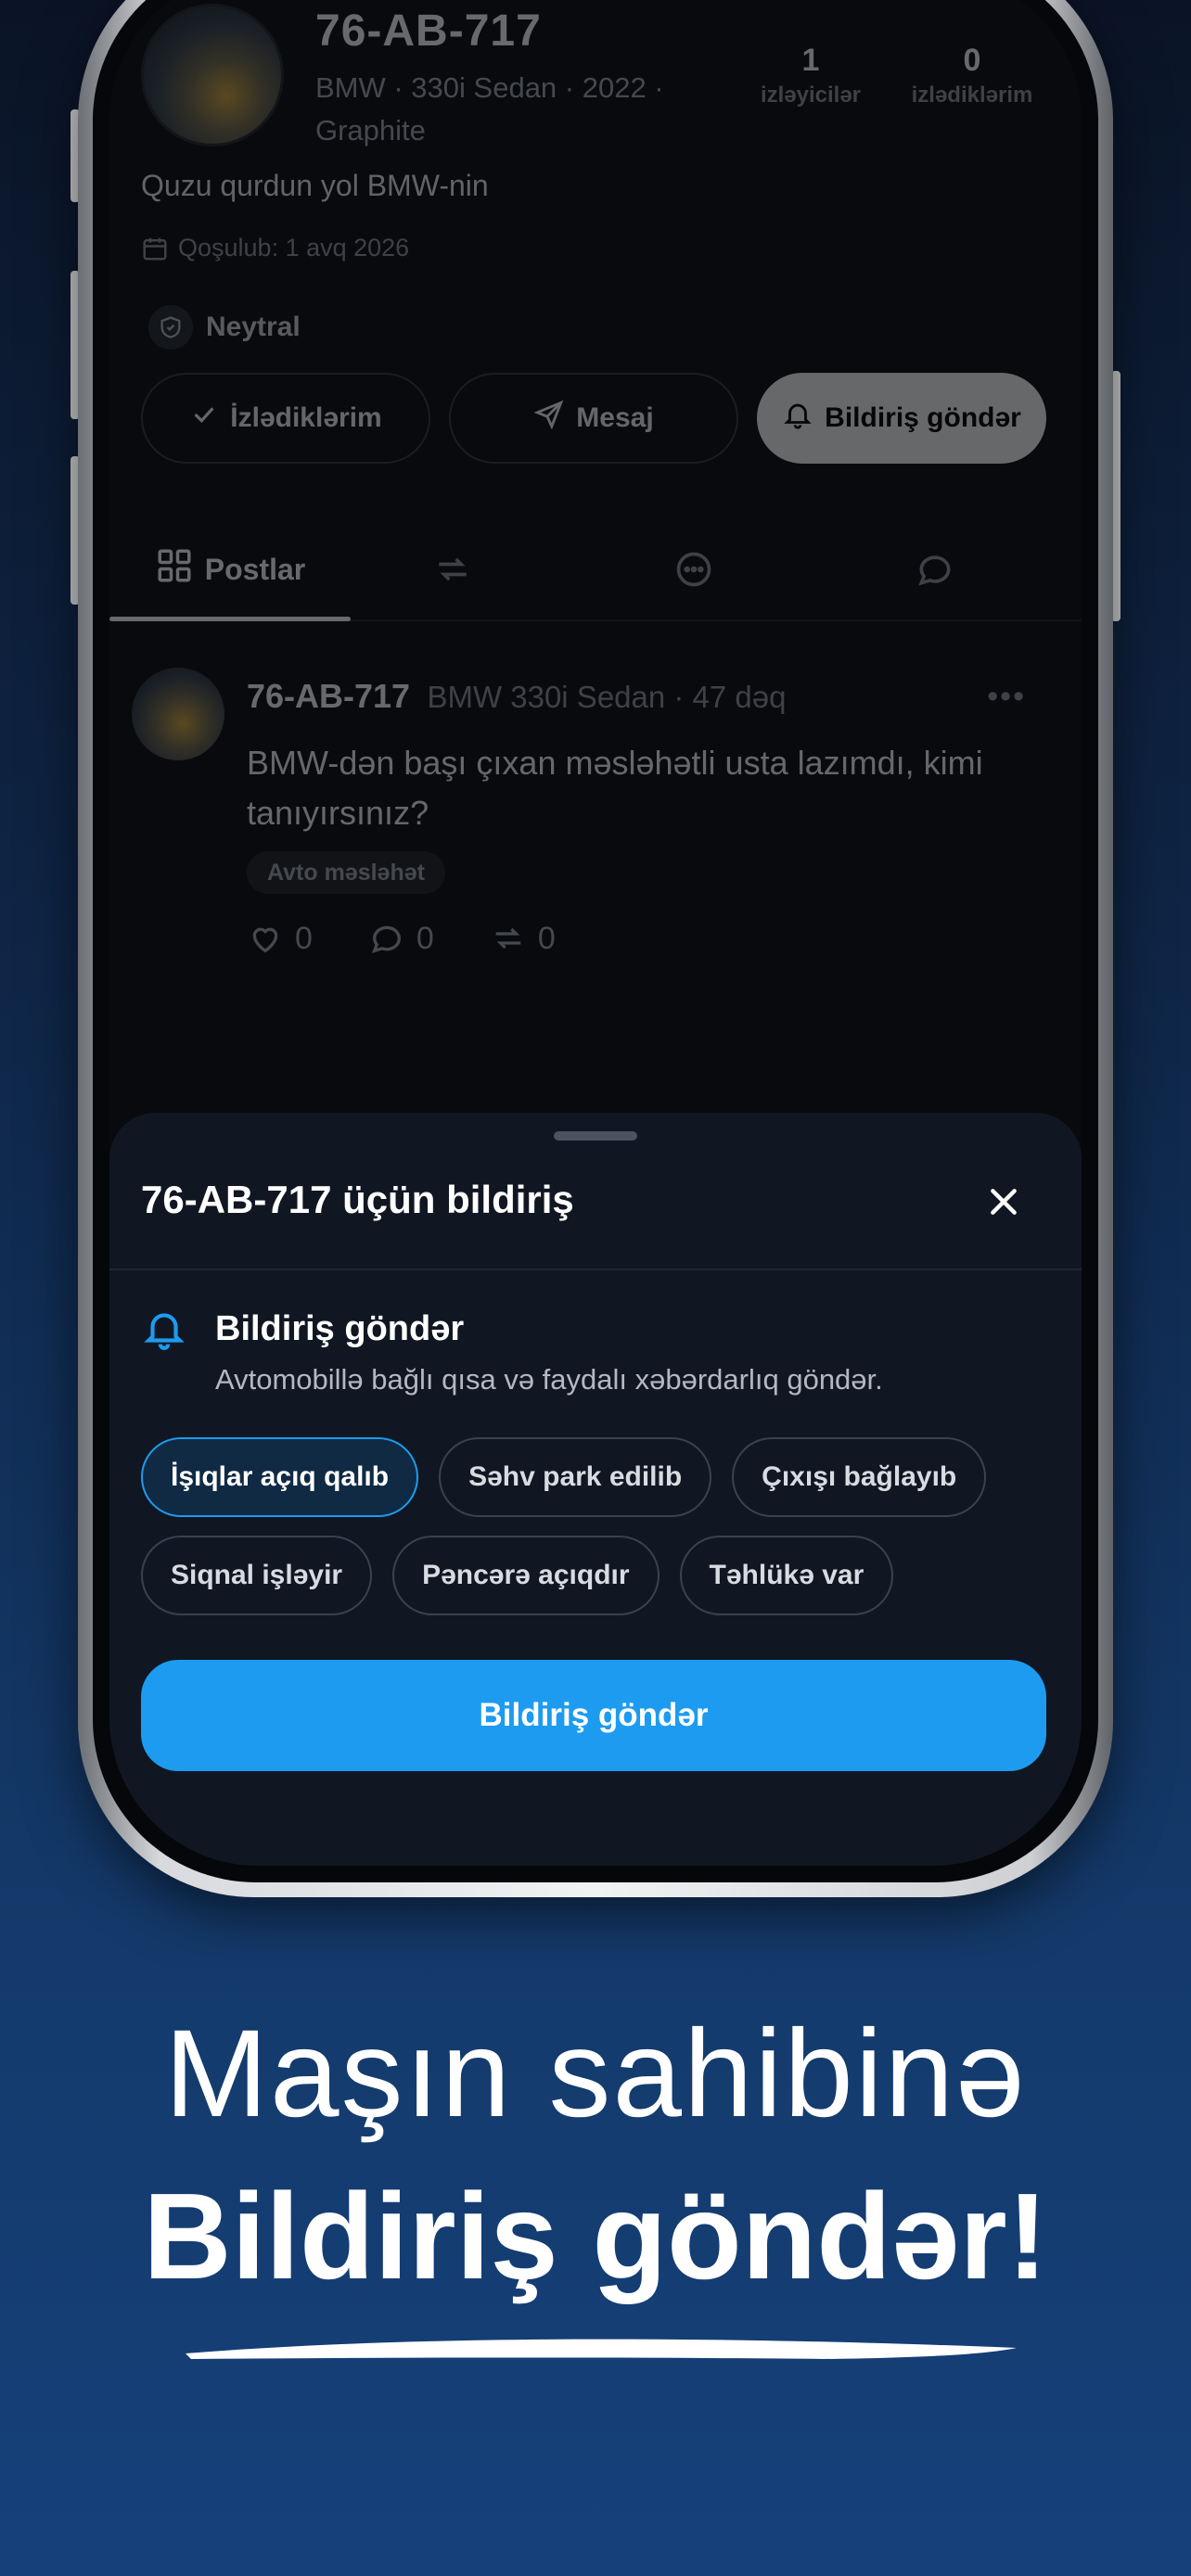  I want to click on tab-discussions, so click(935, 569).